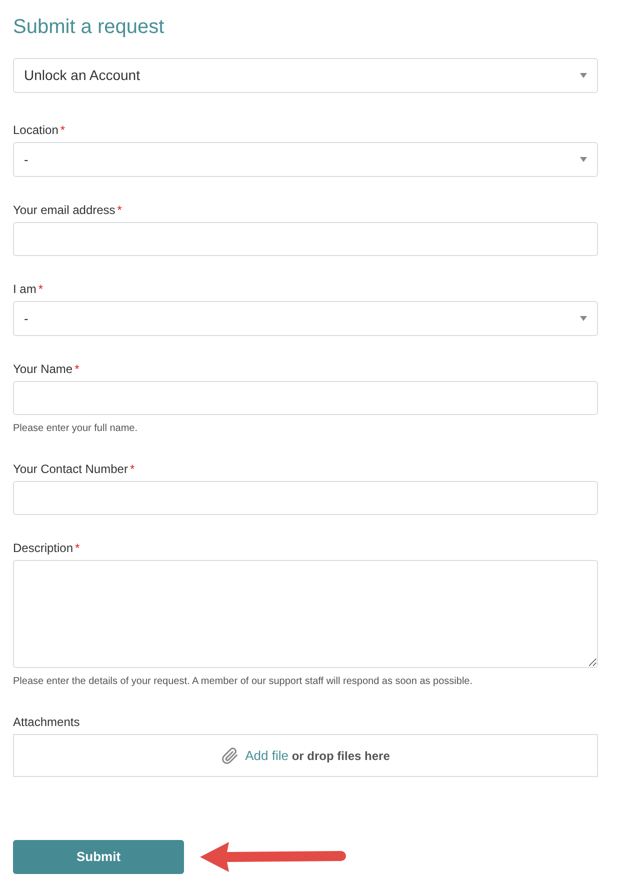 This screenshot has width=625, height=876. What do you see at coordinates (70, 469) in the screenshot?
I see `field-label: Your Contact Number` at bounding box center [70, 469].